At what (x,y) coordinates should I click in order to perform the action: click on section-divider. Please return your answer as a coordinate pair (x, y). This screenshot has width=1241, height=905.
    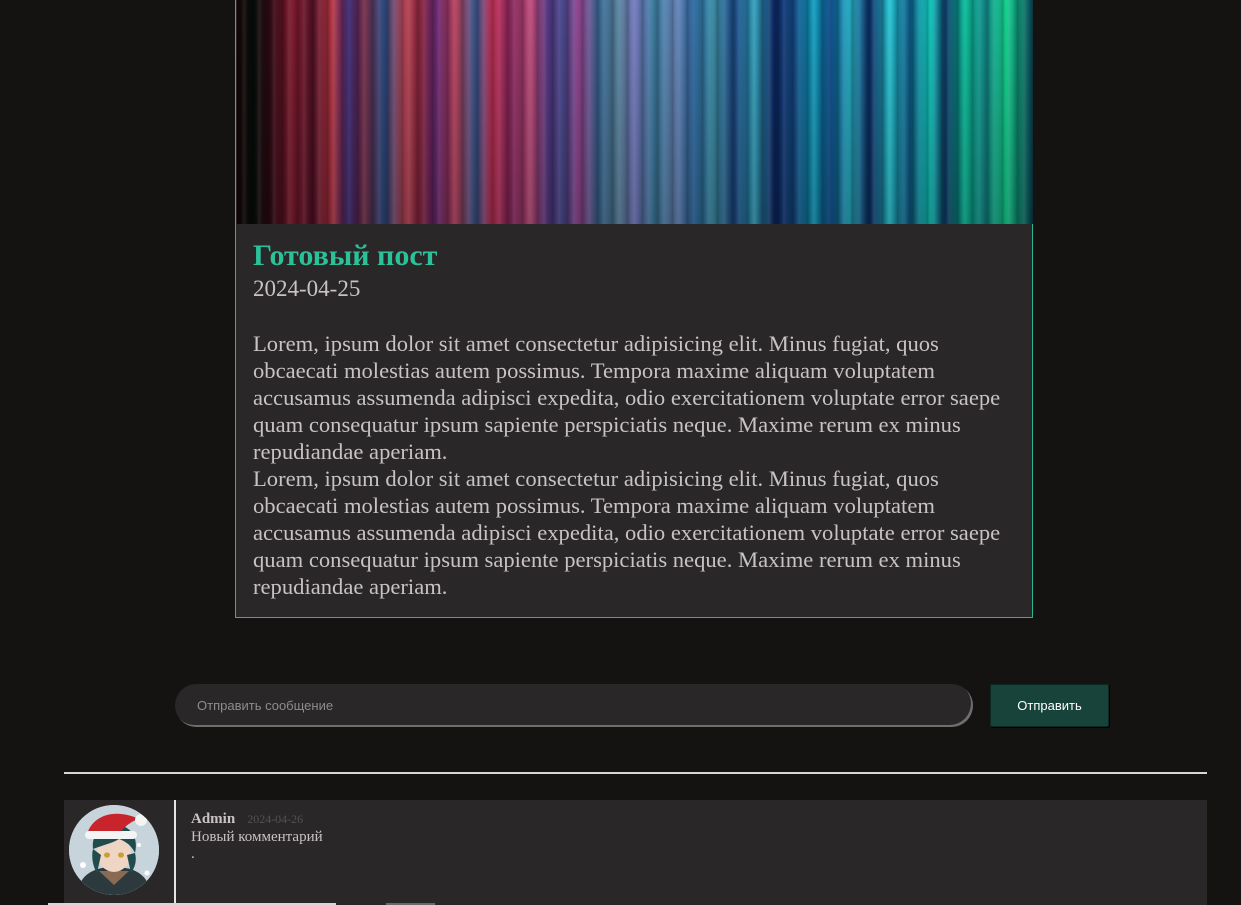
    Looking at the image, I should click on (635, 773).